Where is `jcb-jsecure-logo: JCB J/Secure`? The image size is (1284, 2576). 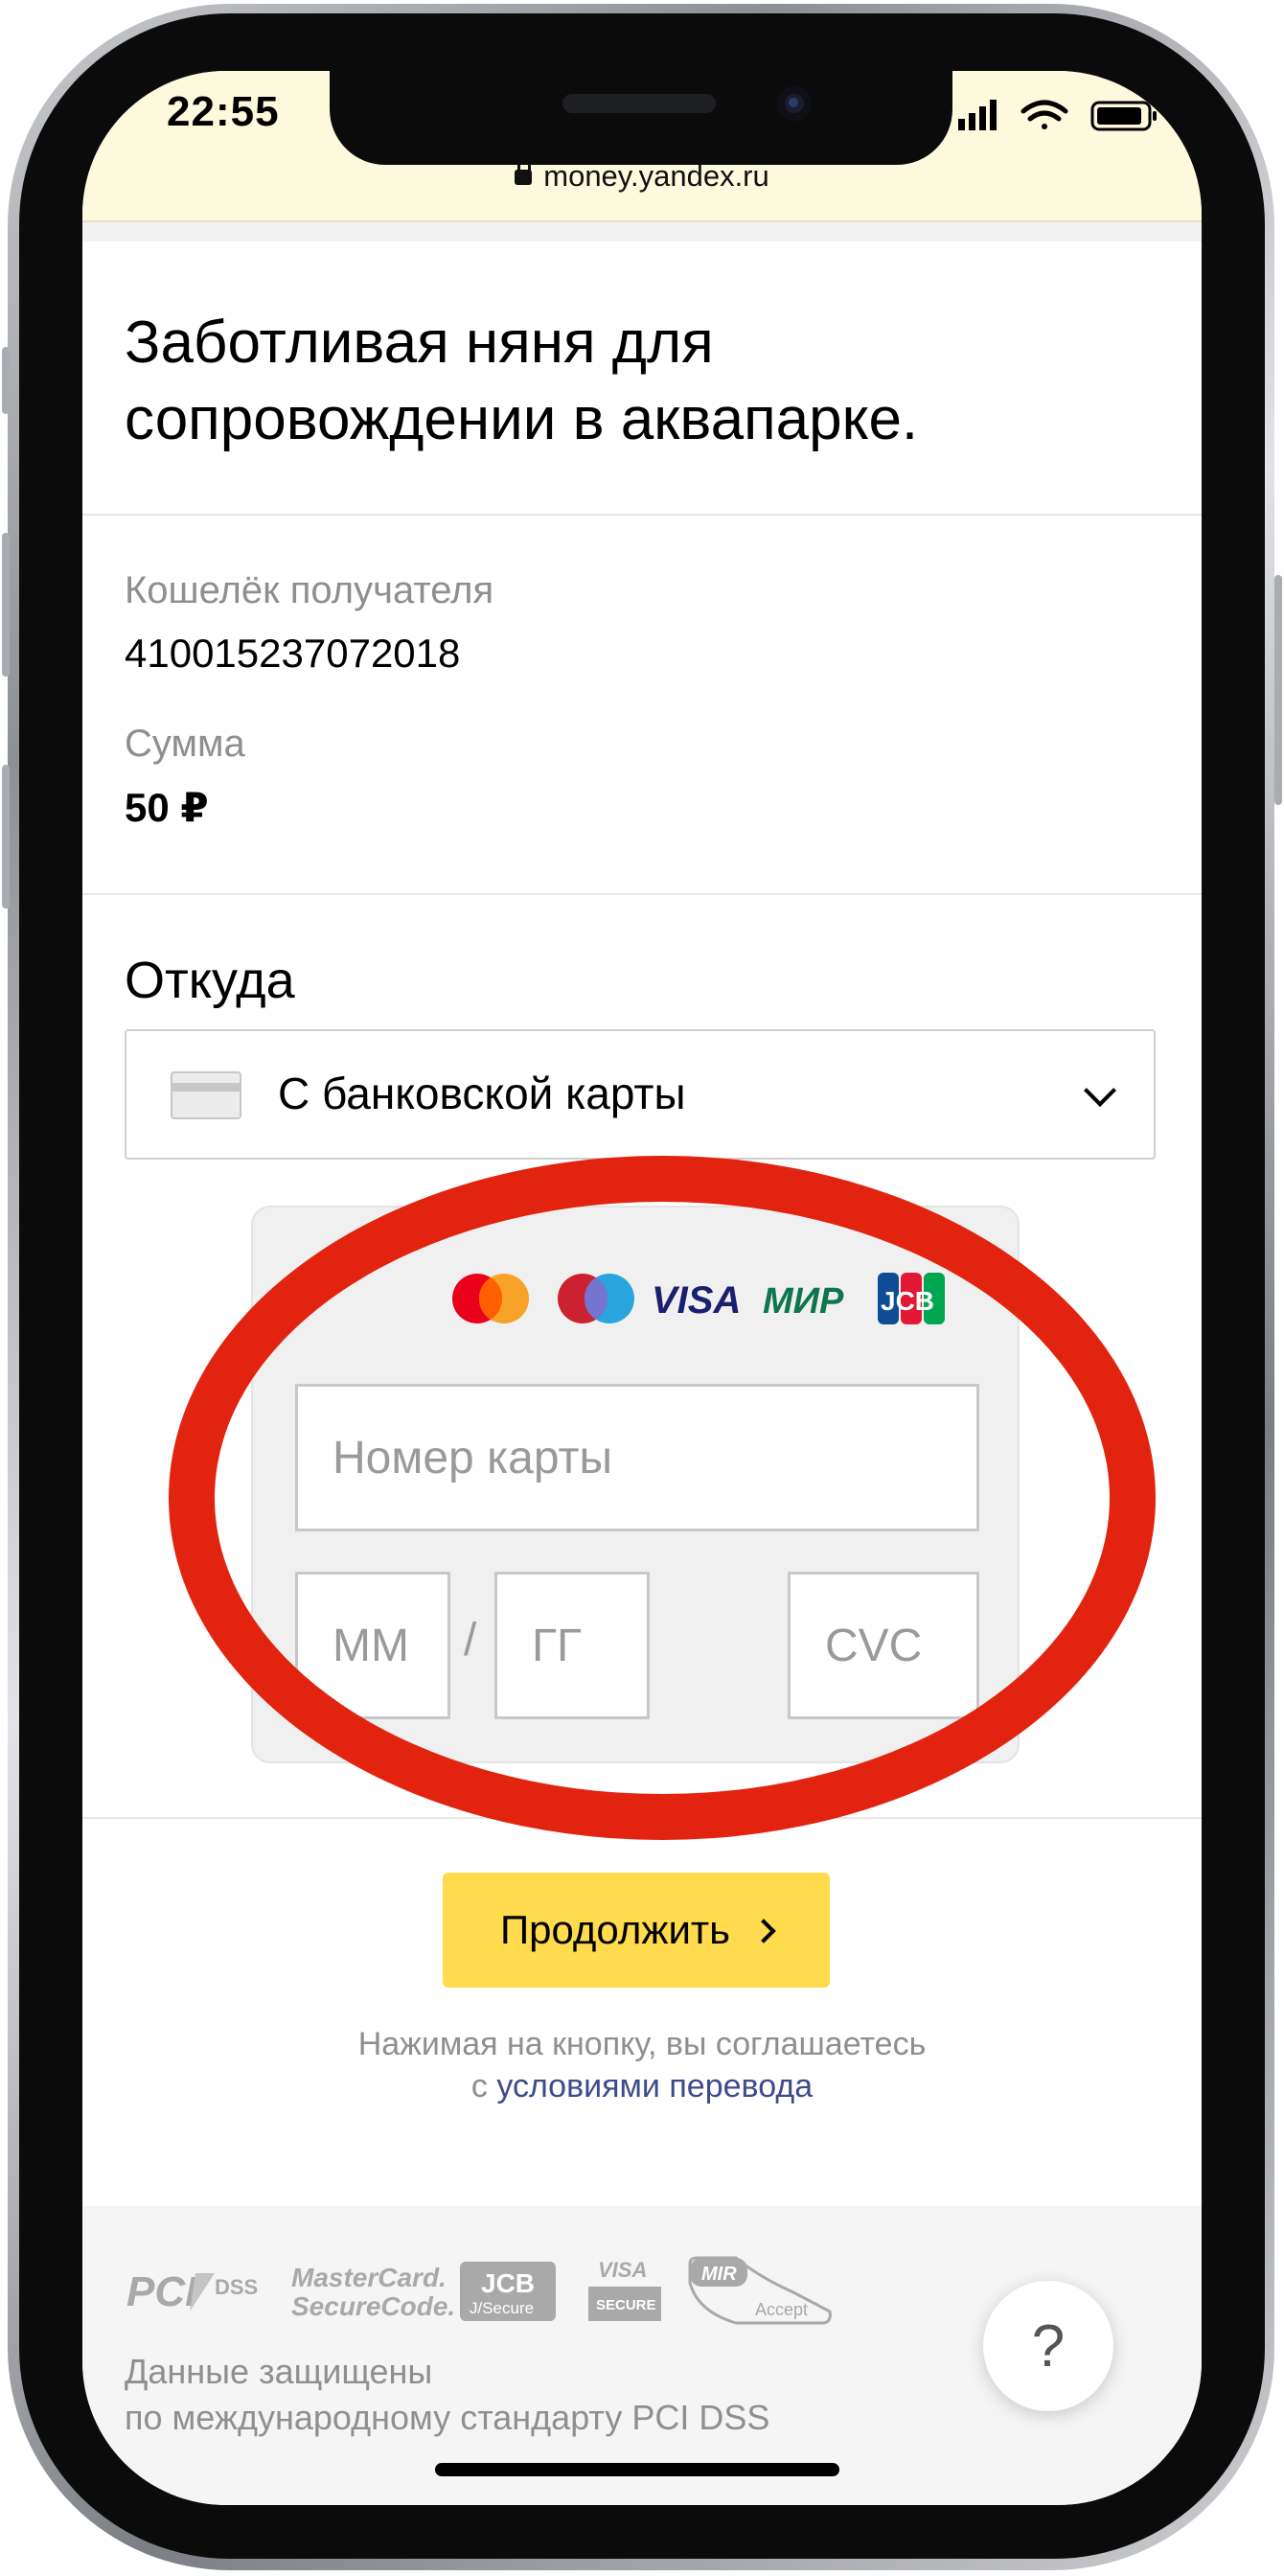
jcb-jsecure-logo: JCB J/Secure is located at coordinates (508, 2291).